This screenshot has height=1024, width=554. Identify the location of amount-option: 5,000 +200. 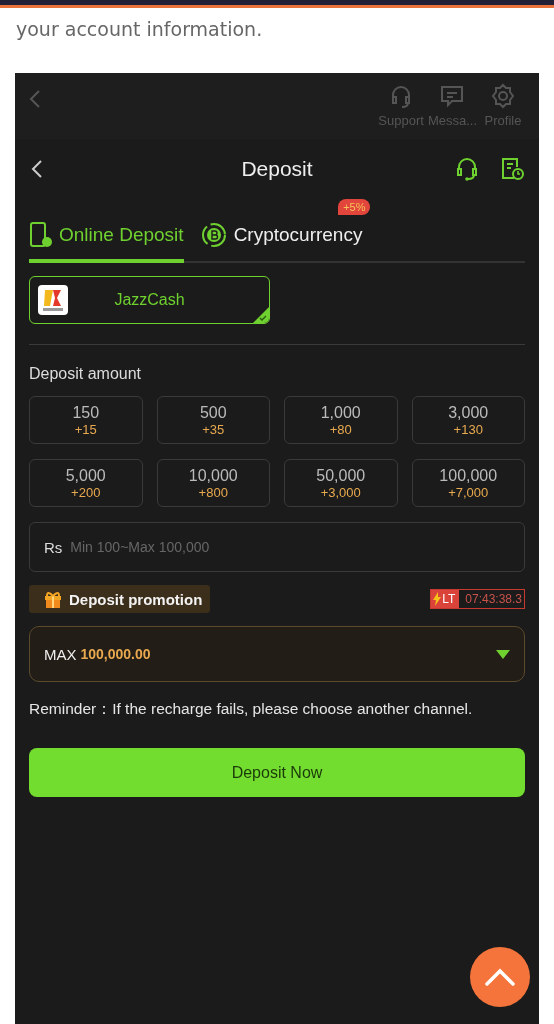
(86, 483).